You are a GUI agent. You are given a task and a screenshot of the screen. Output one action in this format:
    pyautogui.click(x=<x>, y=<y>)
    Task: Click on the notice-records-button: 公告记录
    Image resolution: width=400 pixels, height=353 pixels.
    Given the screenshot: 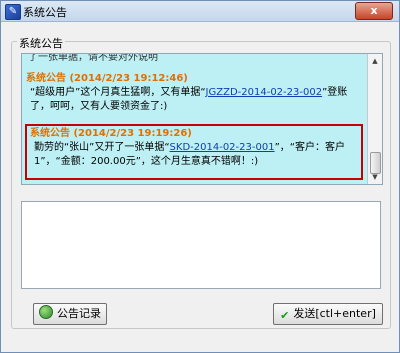 What is the action you would take?
    pyautogui.click(x=70, y=314)
    